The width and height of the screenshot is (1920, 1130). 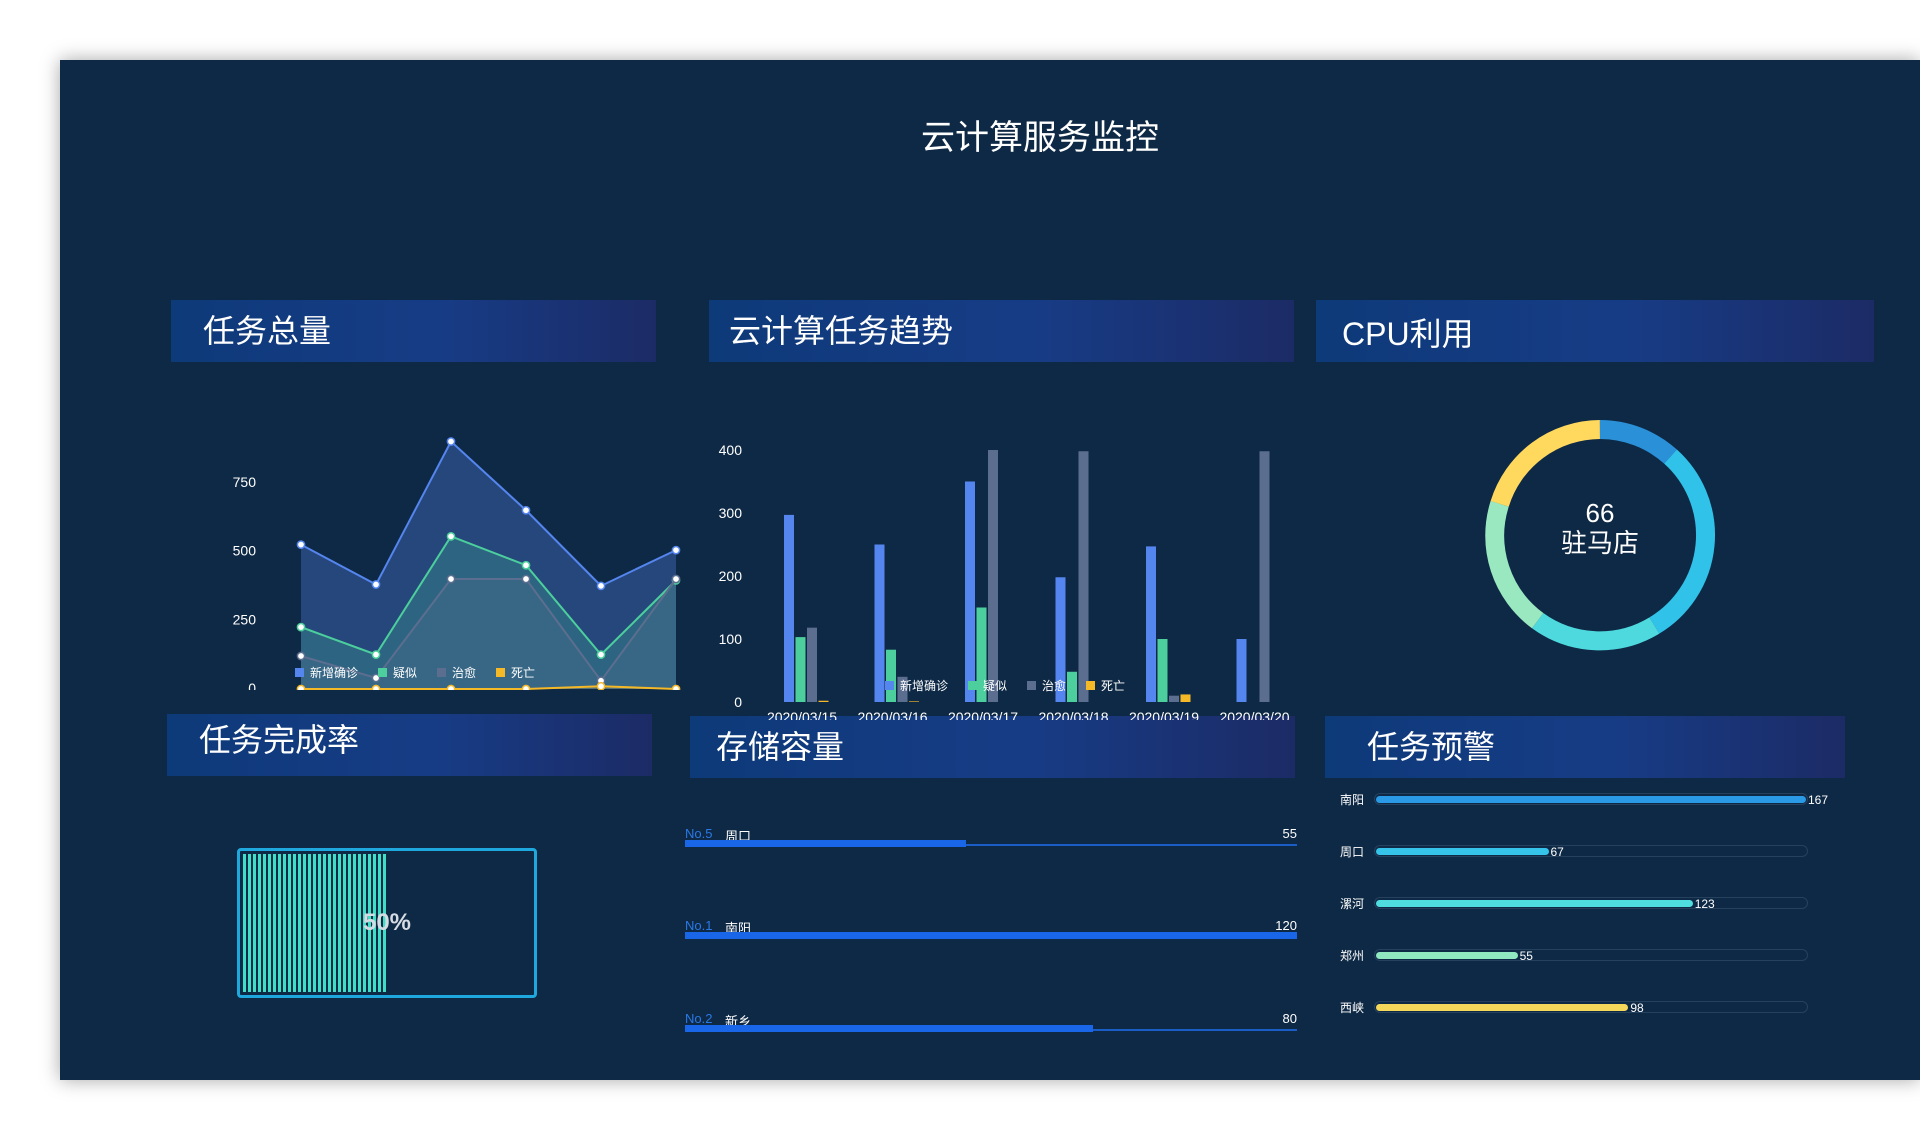 What do you see at coordinates (1005, 685) in the screenshot?
I see `bar-chart-legend: 新增确诊 疑似 治愈 死亡` at bounding box center [1005, 685].